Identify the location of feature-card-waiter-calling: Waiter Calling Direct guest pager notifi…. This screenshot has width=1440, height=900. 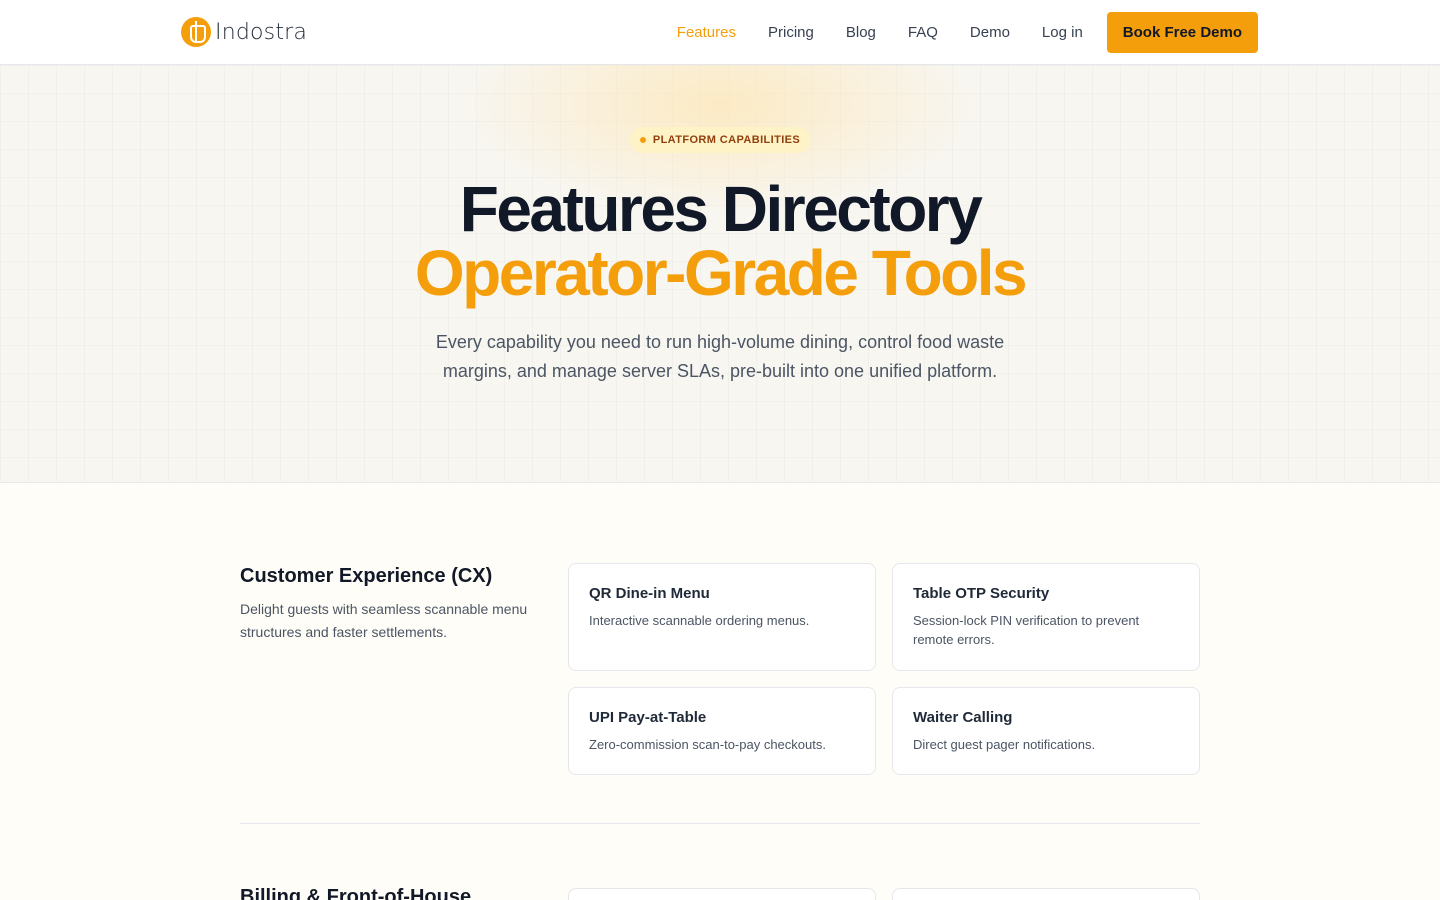
(1046, 731).